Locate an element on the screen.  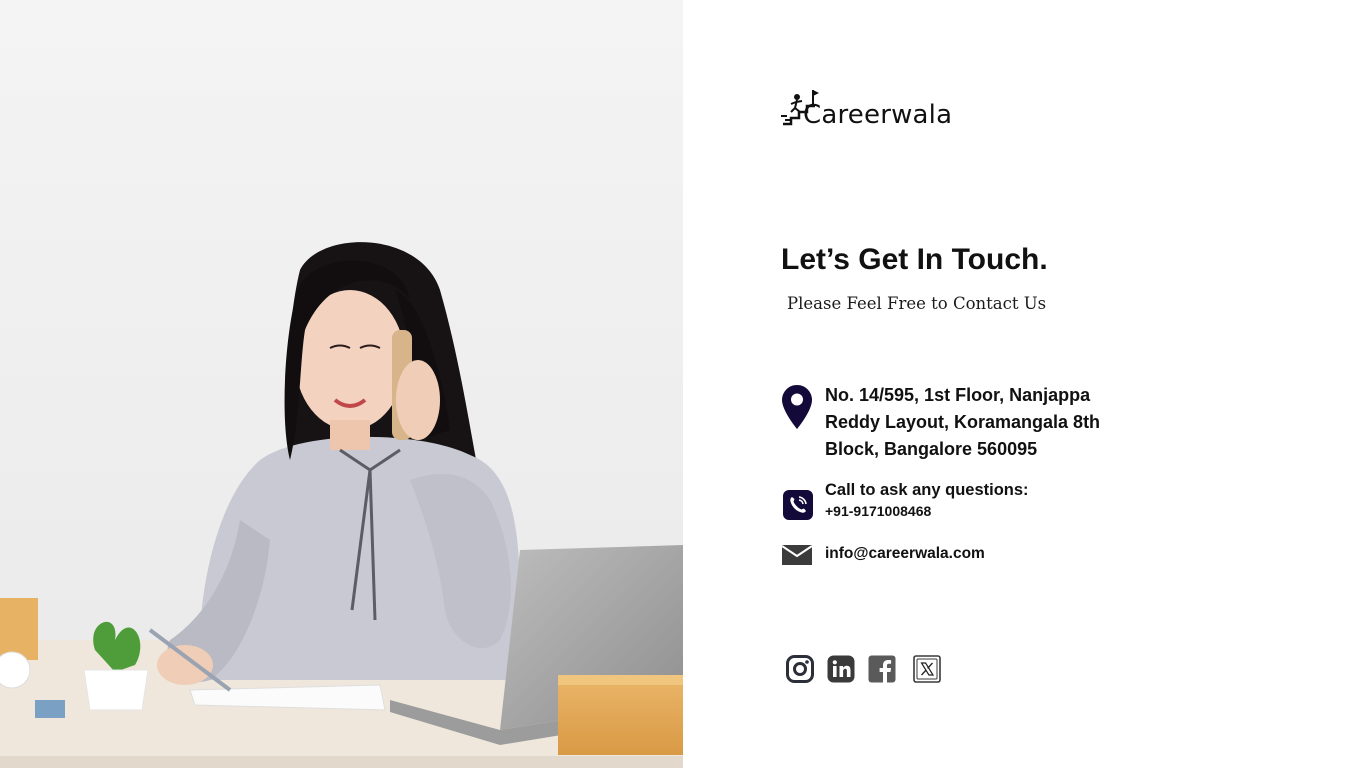
instagram-icon is located at coordinates (800, 669).